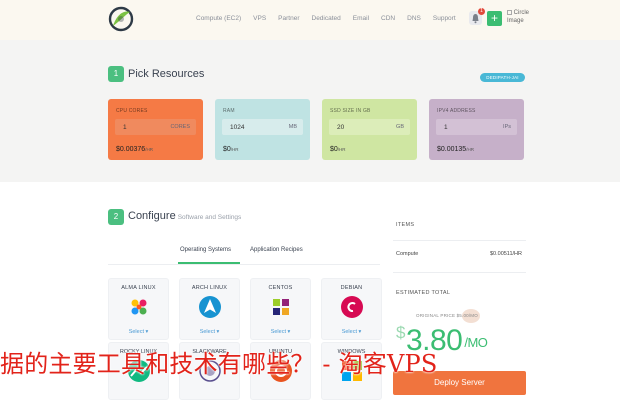 This screenshot has height=400, width=620. What do you see at coordinates (237, 127) in the screenshot?
I see `field-value: 1024` at bounding box center [237, 127].